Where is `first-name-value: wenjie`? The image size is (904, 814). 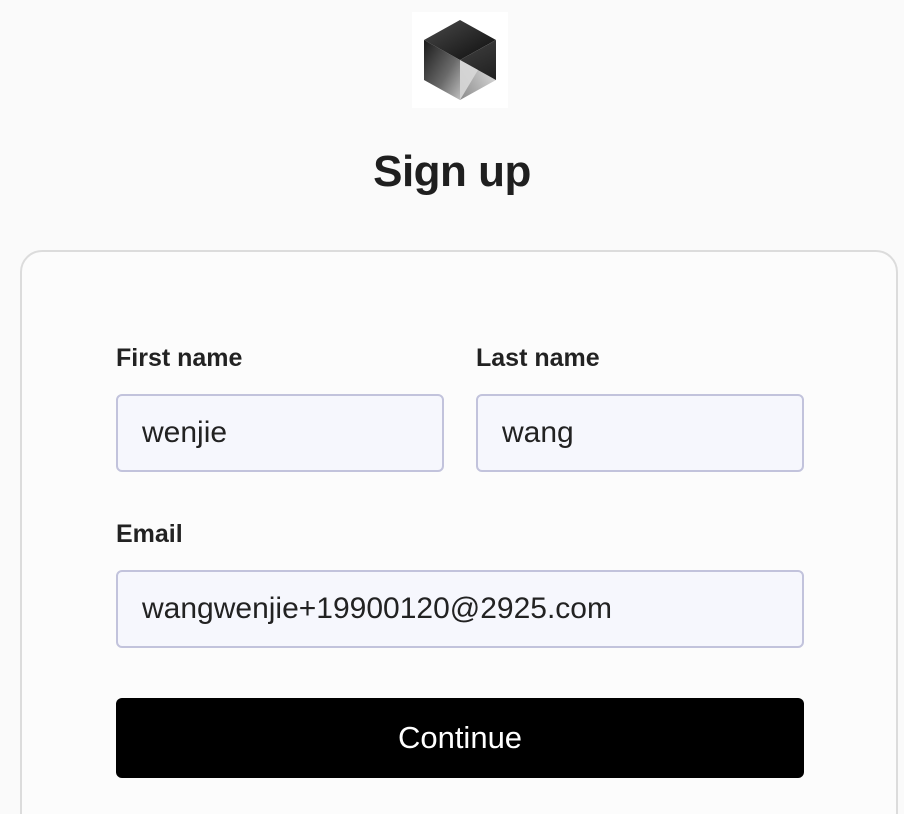
first-name-value: wenjie is located at coordinates (185, 432).